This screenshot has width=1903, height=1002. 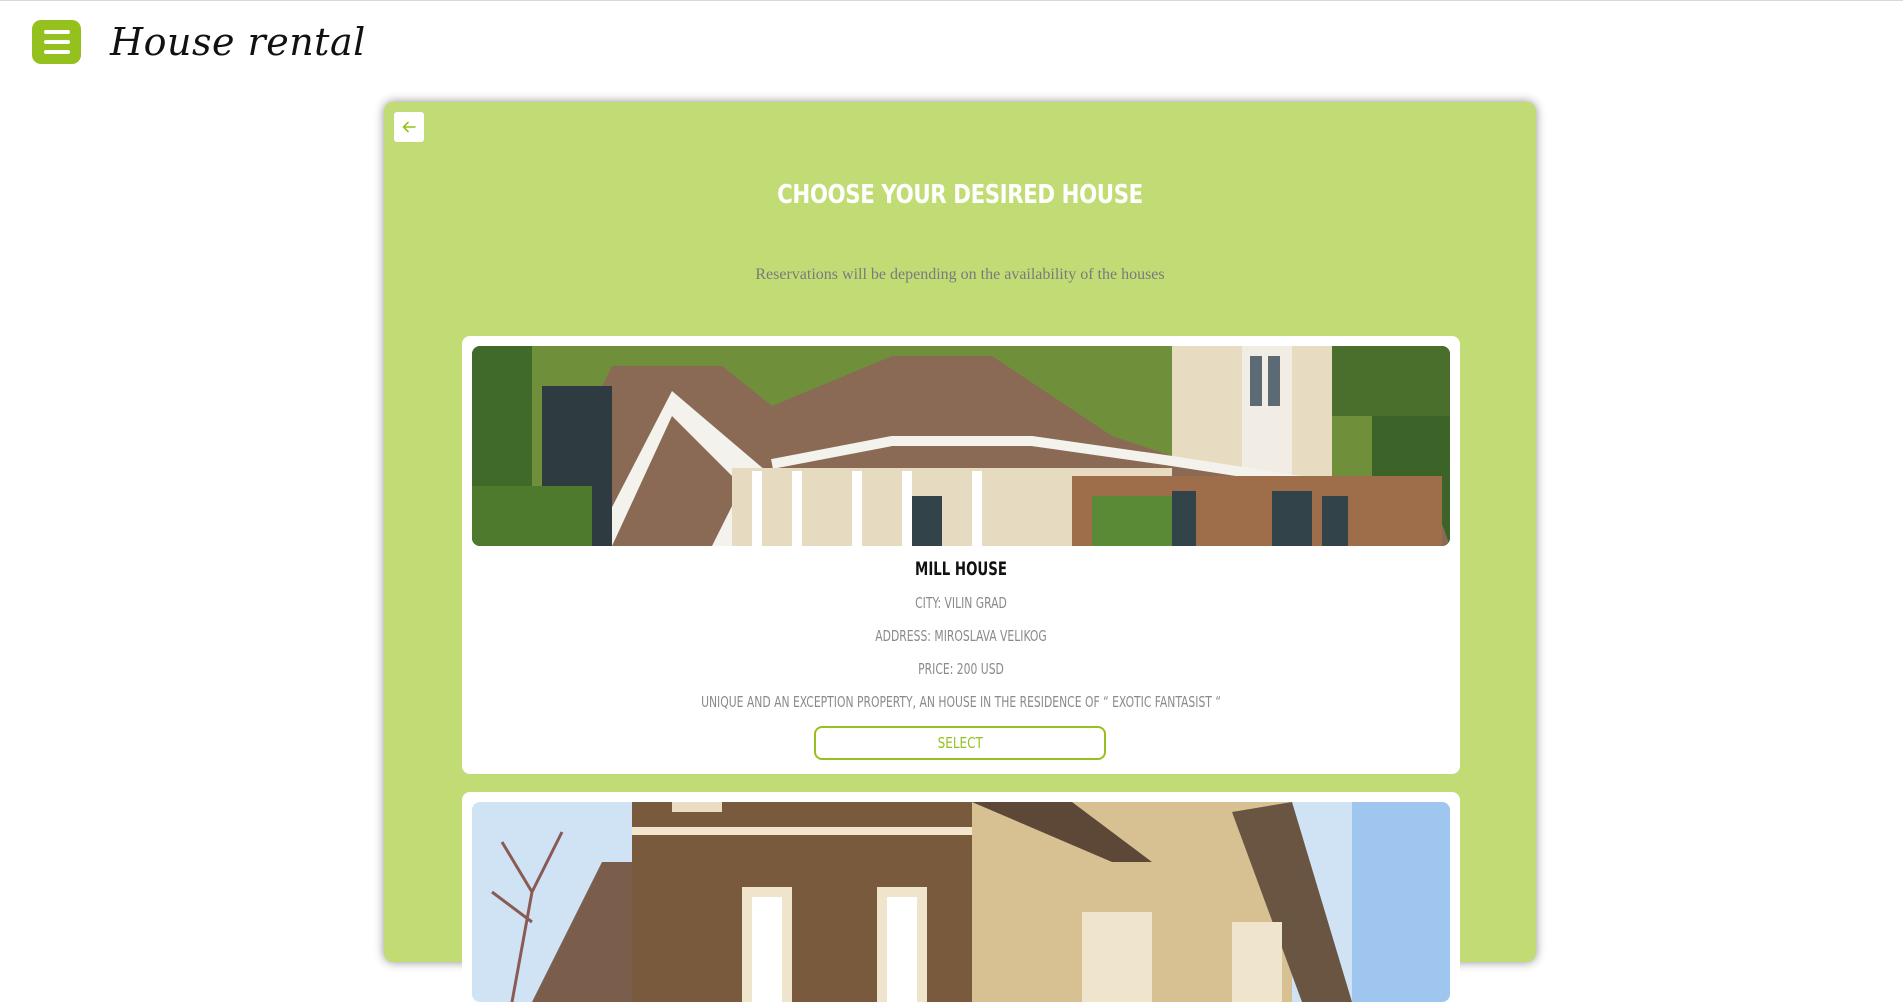 I want to click on house-price: PRICE: 200 USD, so click(x=961, y=669).